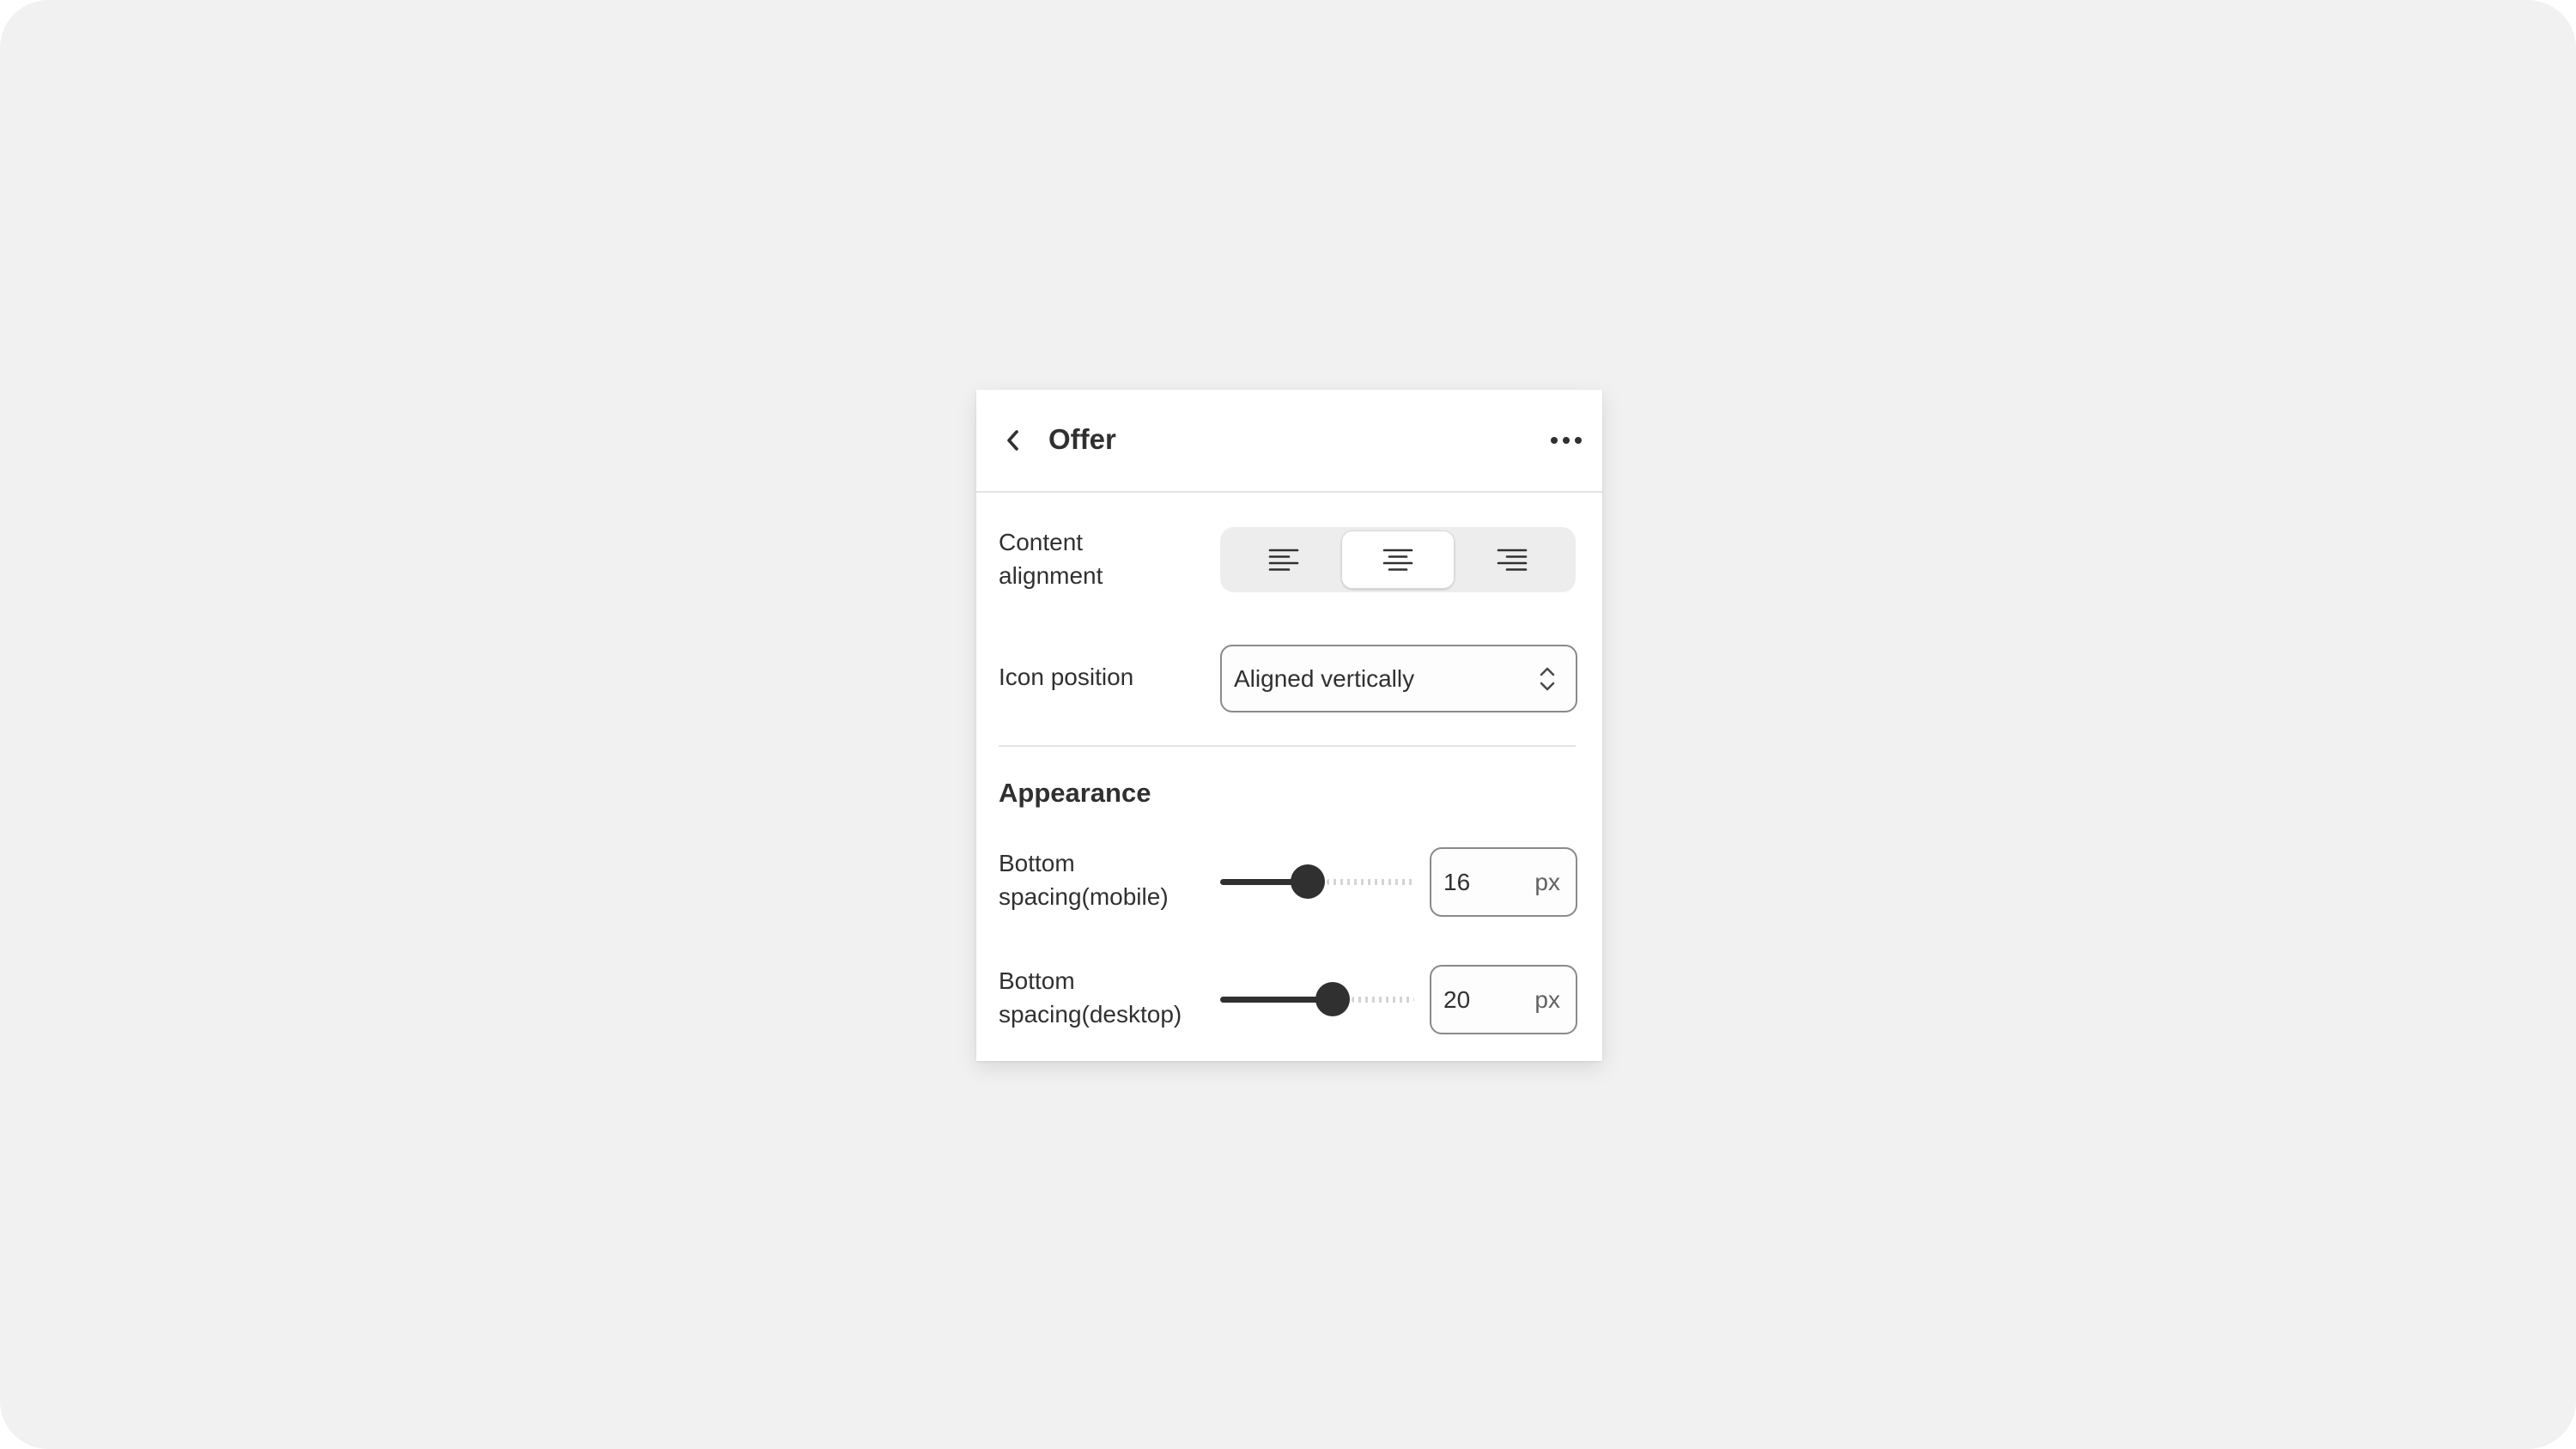 This screenshot has height=1449, width=2576. Describe the element at coordinates (1067, 677) in the screenshot. I see `icon-position-label: Icon position` at that location.